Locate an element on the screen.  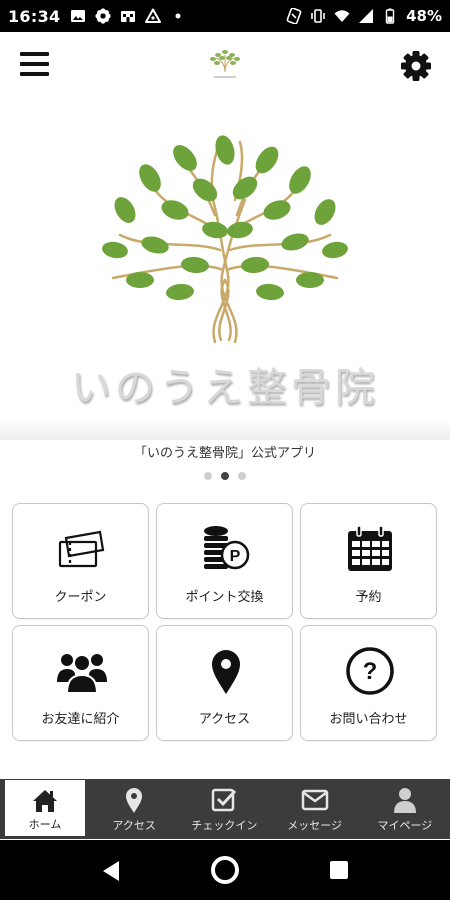
user-icon is located at coordinates (404, 800).